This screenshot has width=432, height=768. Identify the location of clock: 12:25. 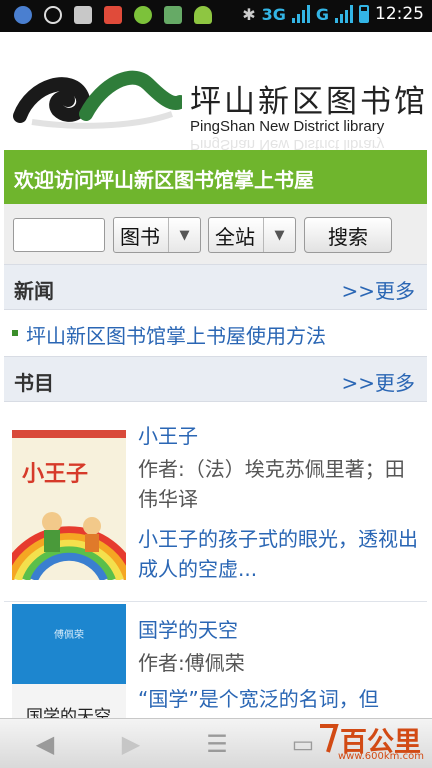
(399, 14).